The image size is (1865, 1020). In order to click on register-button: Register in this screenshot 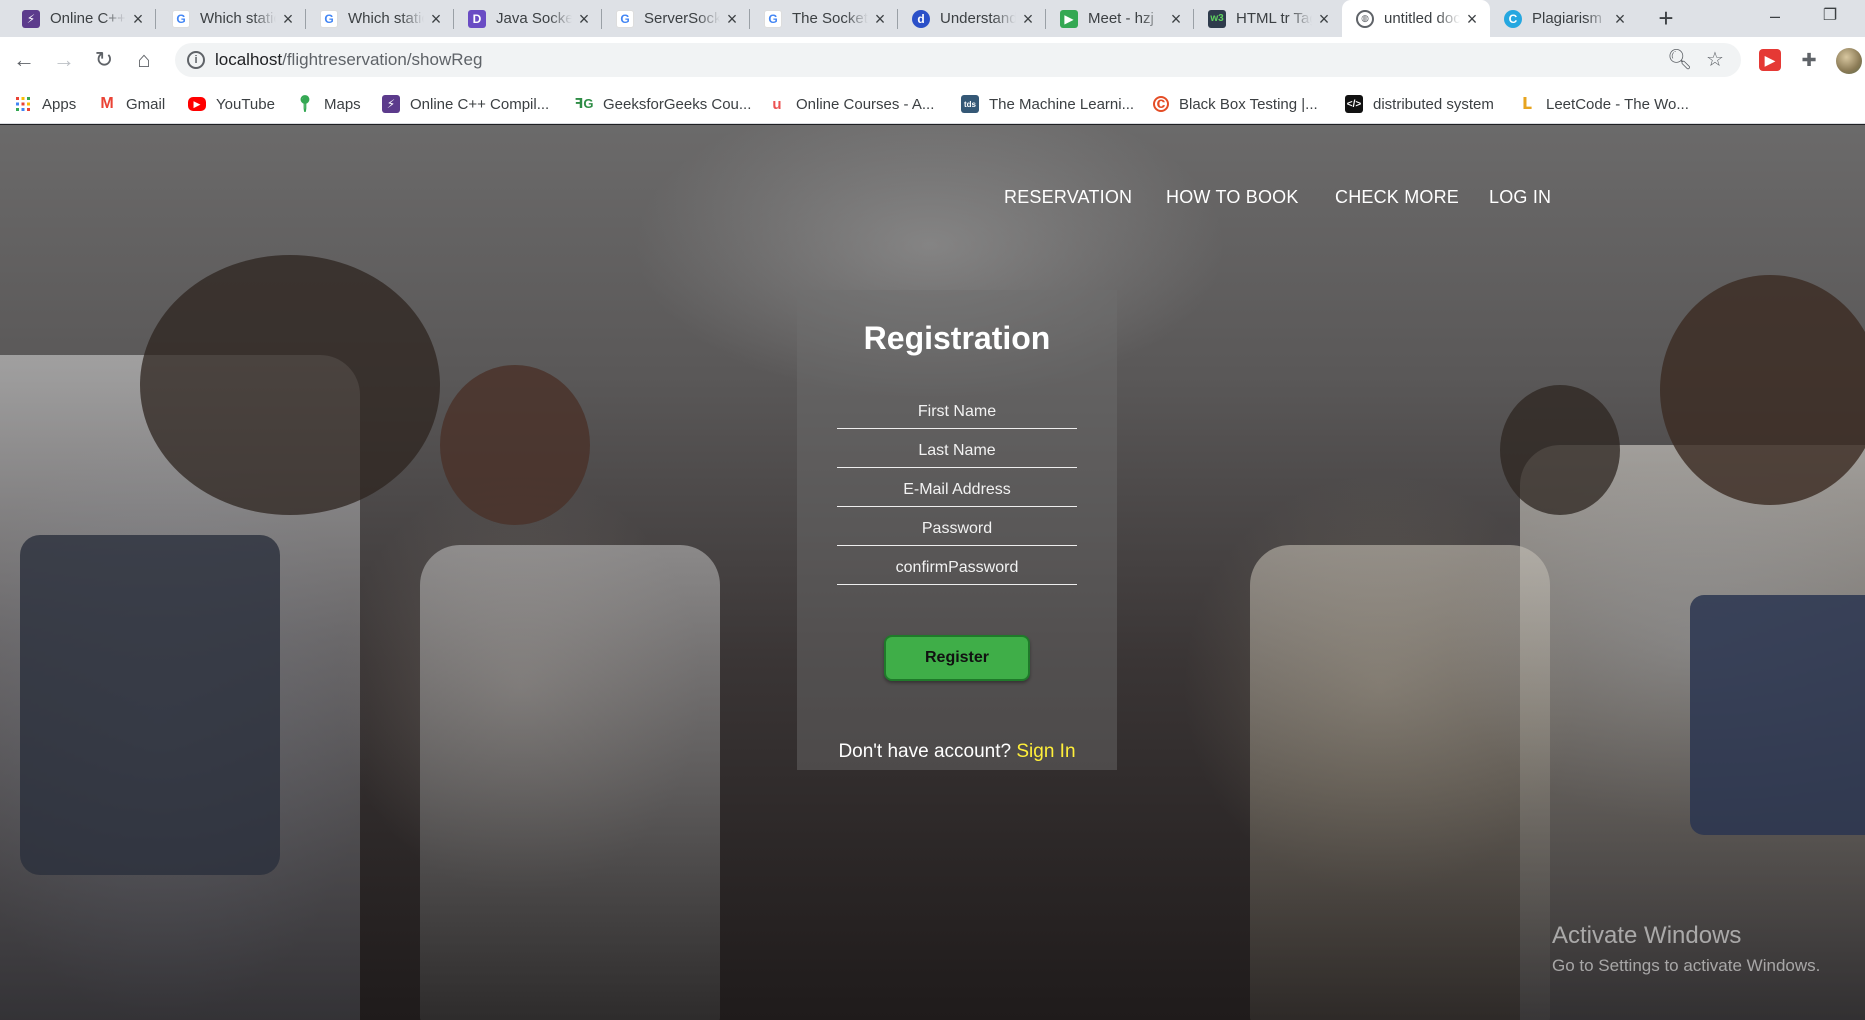, I will do `click(957, 658)`.